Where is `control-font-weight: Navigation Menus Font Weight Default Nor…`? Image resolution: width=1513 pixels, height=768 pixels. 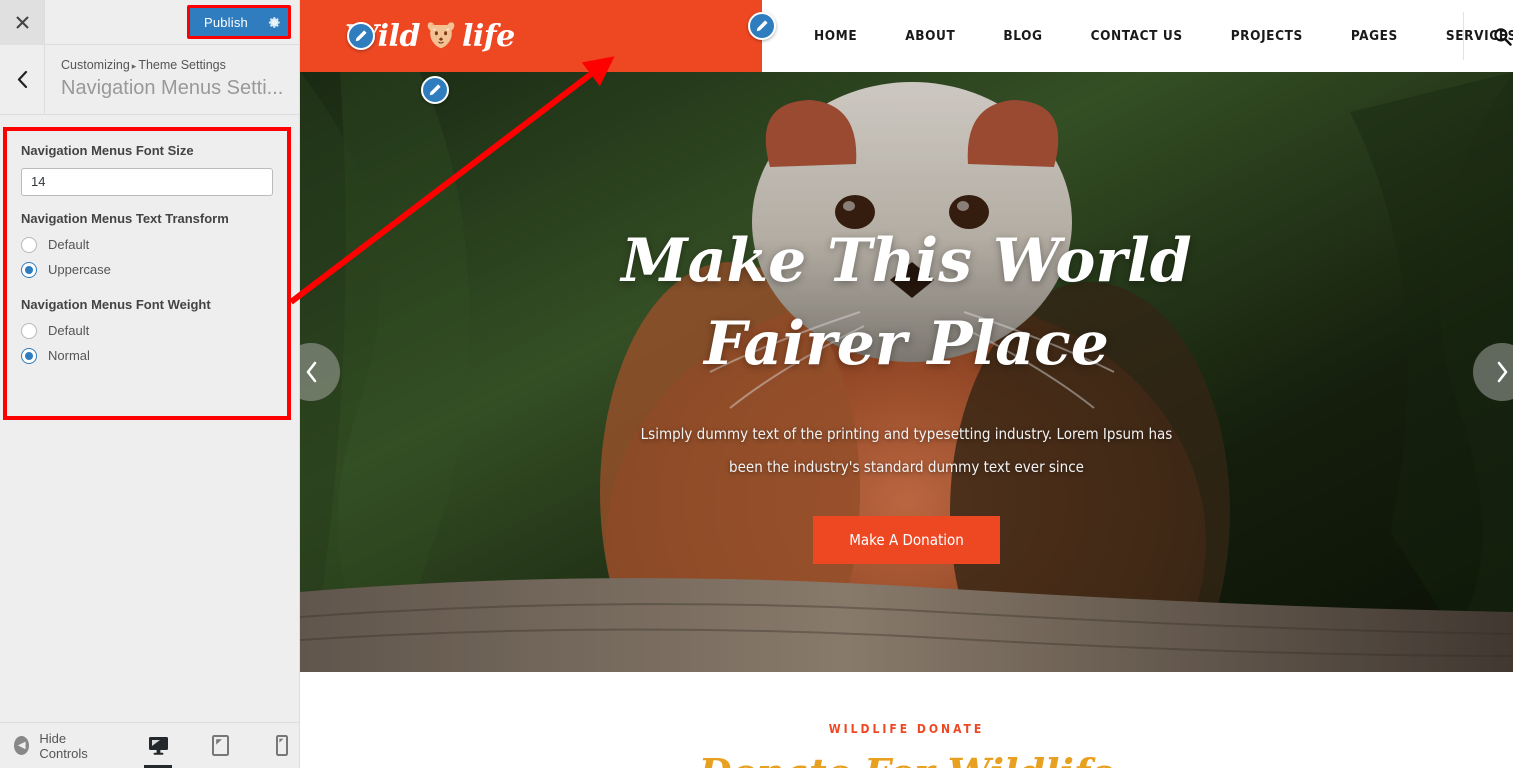
control-font-weight: Navigation Menus Font Weight Default Nor… is located at coordinates (147, 330).